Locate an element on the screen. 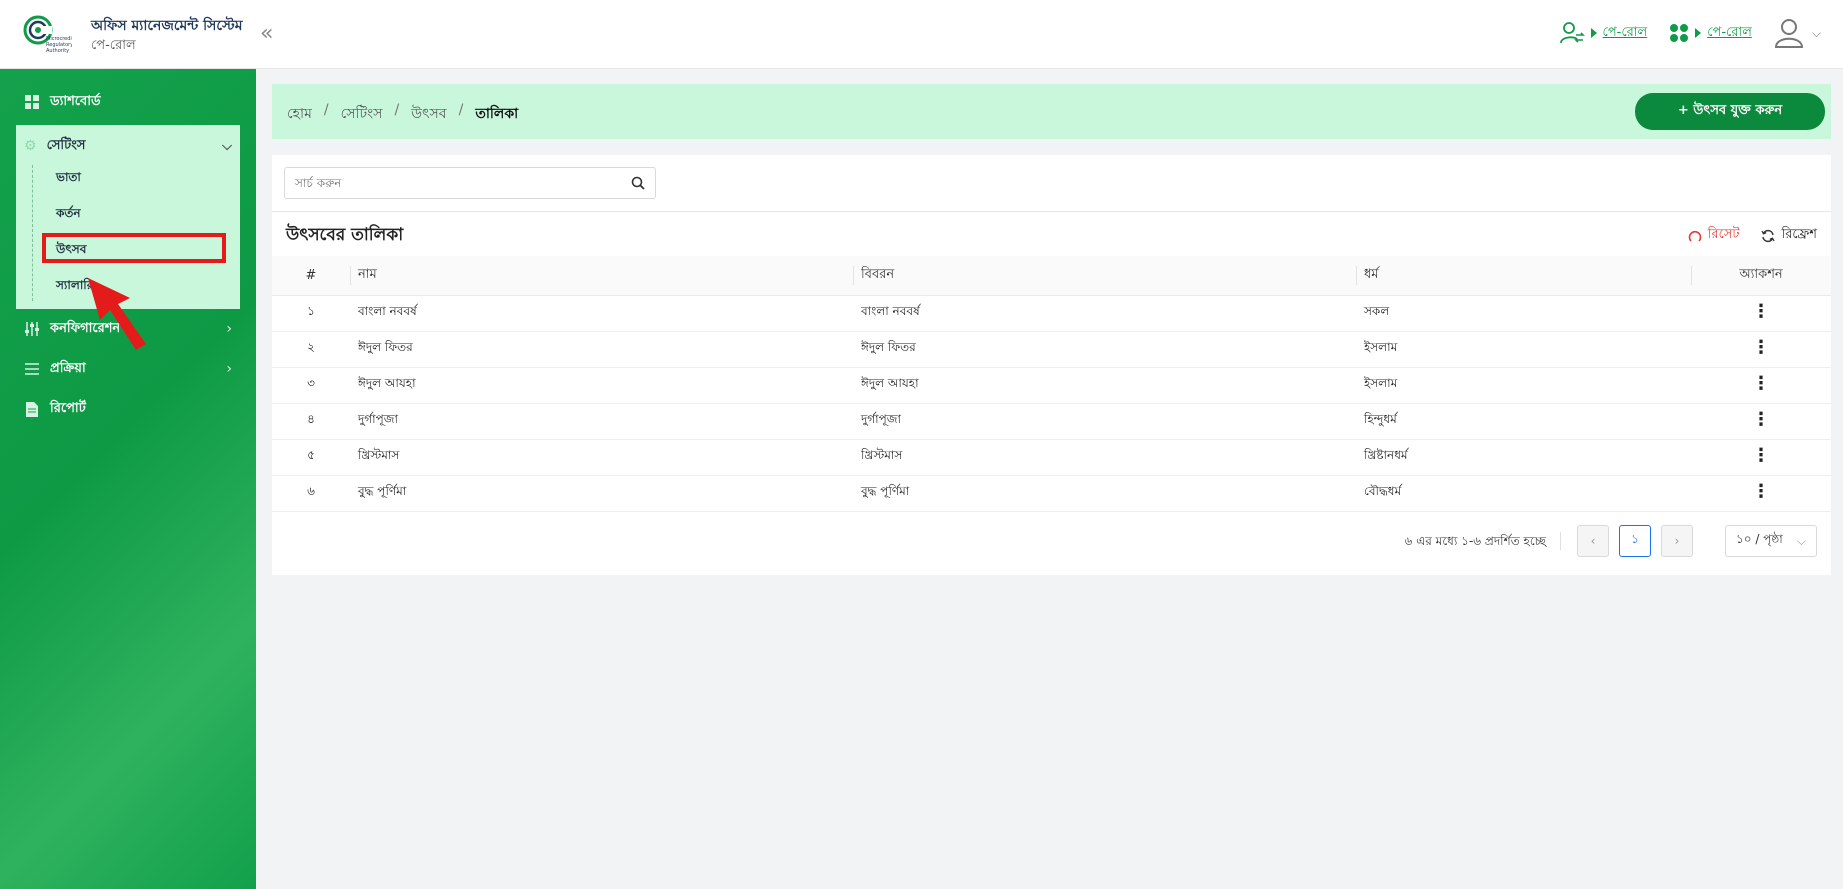 This screenshot has height=889, width=1843. col-header-action: অ্যাকশন is located at coordinates (1761, 276).